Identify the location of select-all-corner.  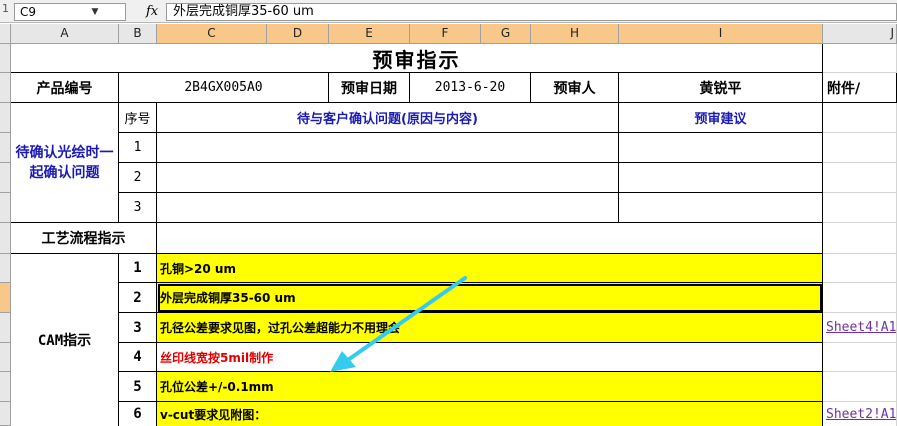
(5, 34).